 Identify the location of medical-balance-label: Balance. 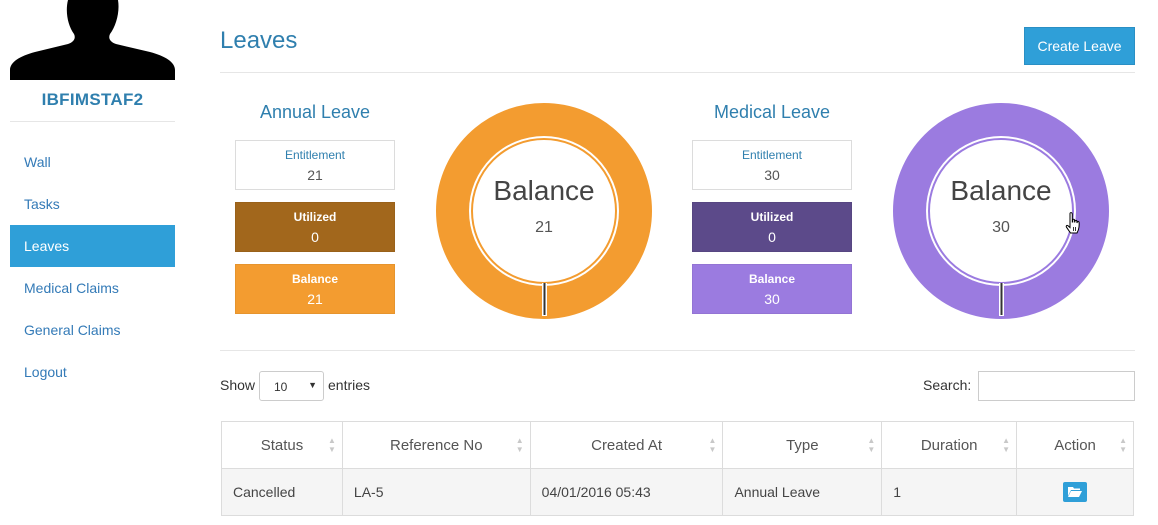
(772, 279).